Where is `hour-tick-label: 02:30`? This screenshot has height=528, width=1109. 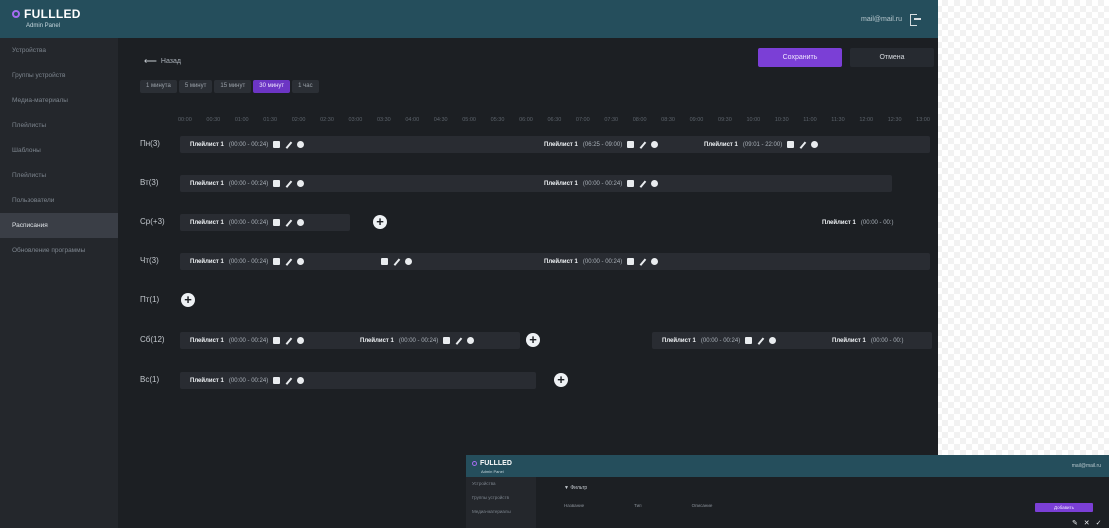 hour-tick-label: 02:30 is located at coordinates (327, 120).